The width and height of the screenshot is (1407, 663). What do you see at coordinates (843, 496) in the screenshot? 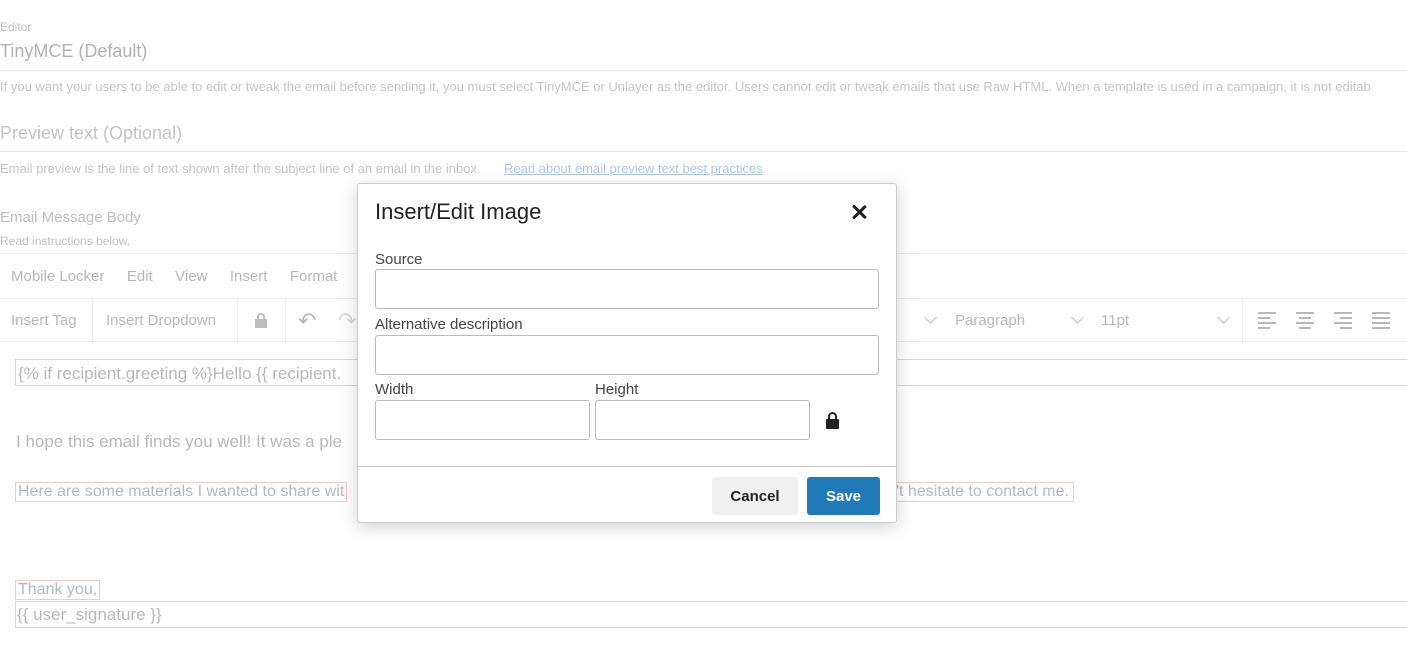
I see `save-button: Save` at bounding box center [843, 496].